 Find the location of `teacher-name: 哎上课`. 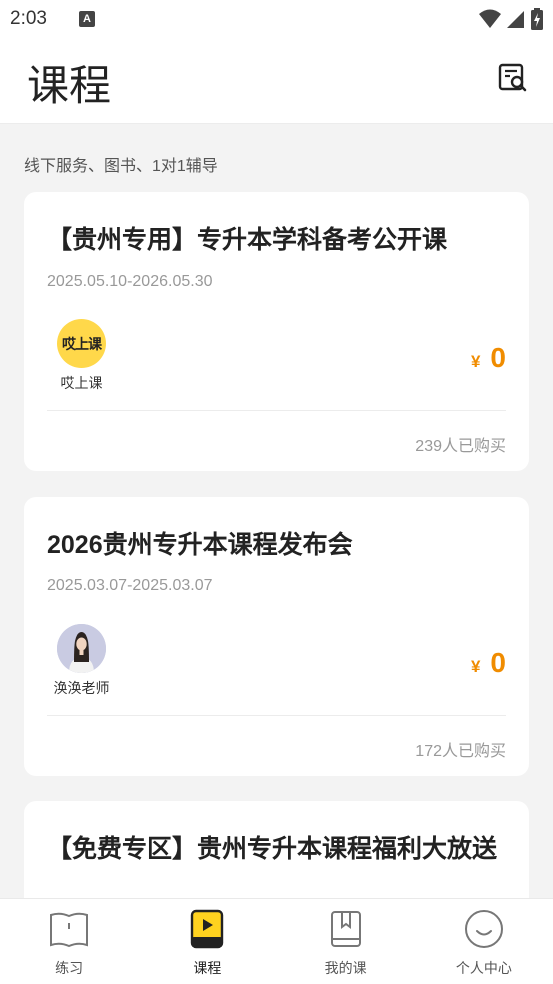

teacher-name: 哎上课 is located at coordinates (81, 383).